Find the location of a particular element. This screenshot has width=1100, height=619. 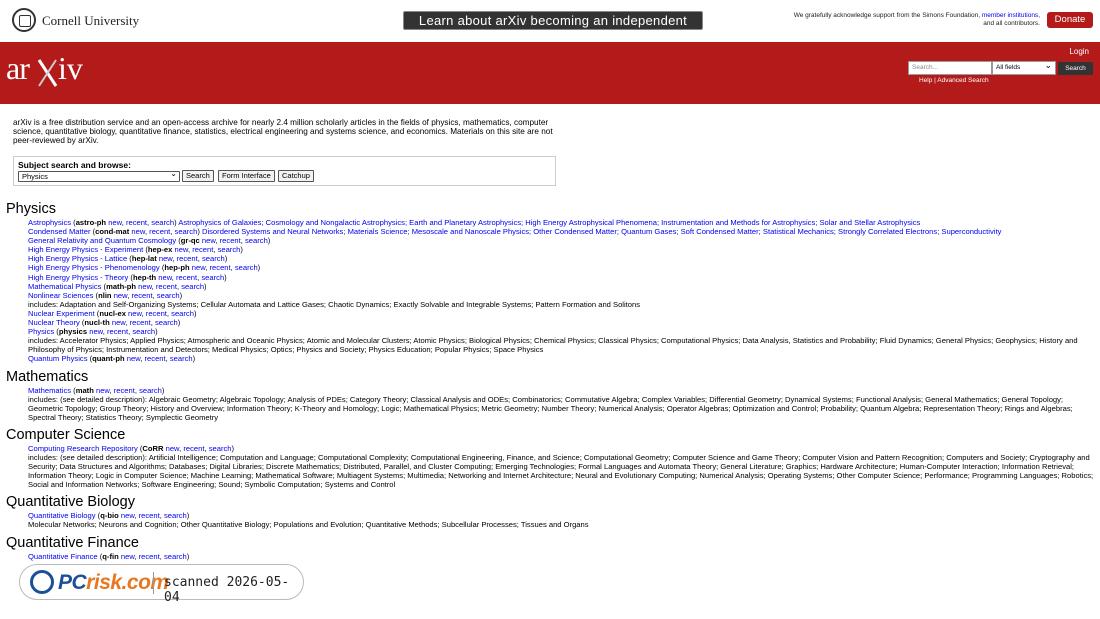

archive-link: High Energy Physics - Theory is located at coordinates (78, 277).